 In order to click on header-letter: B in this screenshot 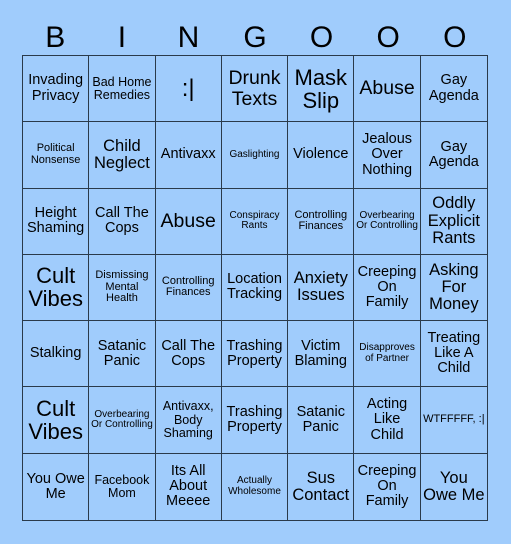, I will do `click(55, 37)`.